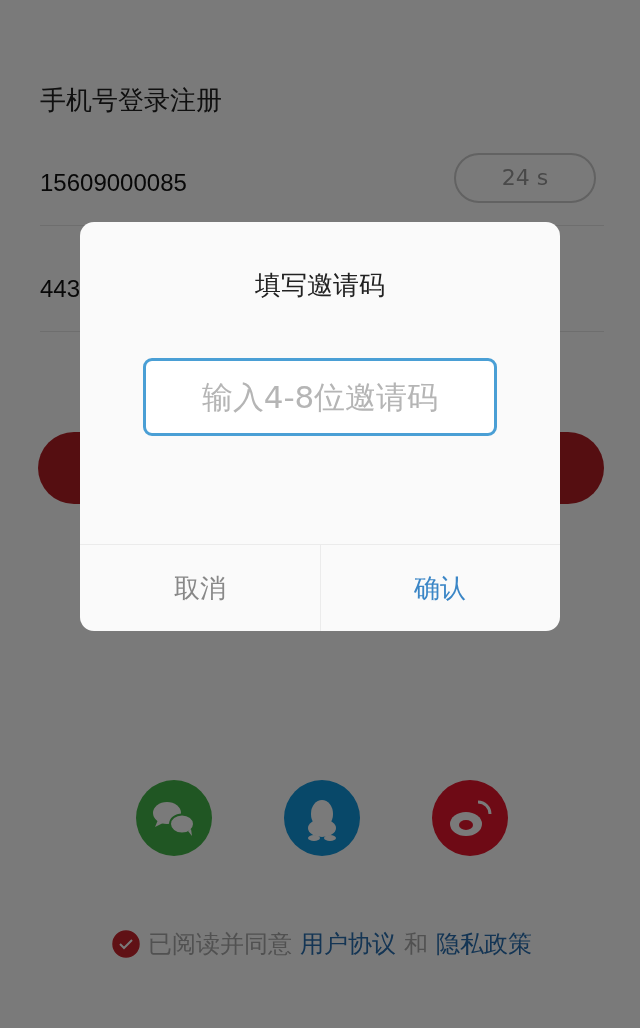  Describe the element at coordinates (200, 588) in the screenshot. I see `cancel-button: 取消` at that location.